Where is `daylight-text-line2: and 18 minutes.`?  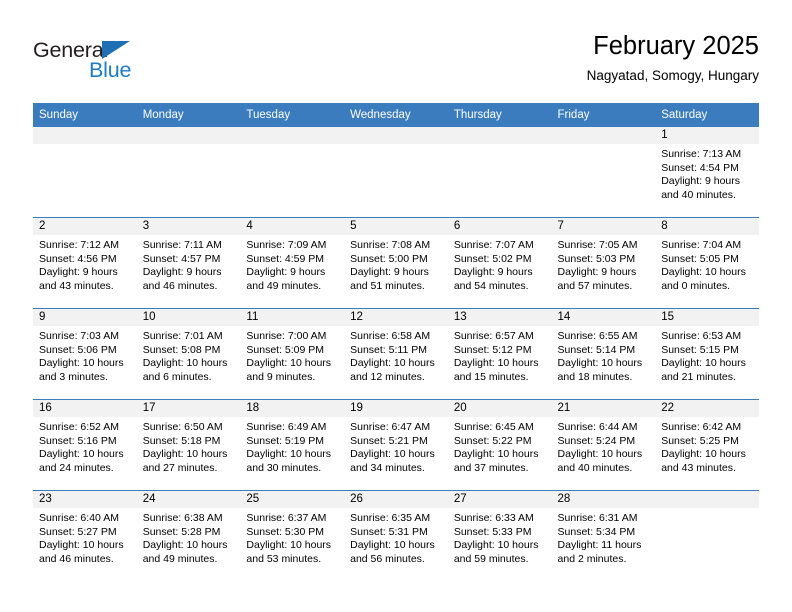
daylight-text-line2: and 18 minutes. is located at coordinates (595, 376).